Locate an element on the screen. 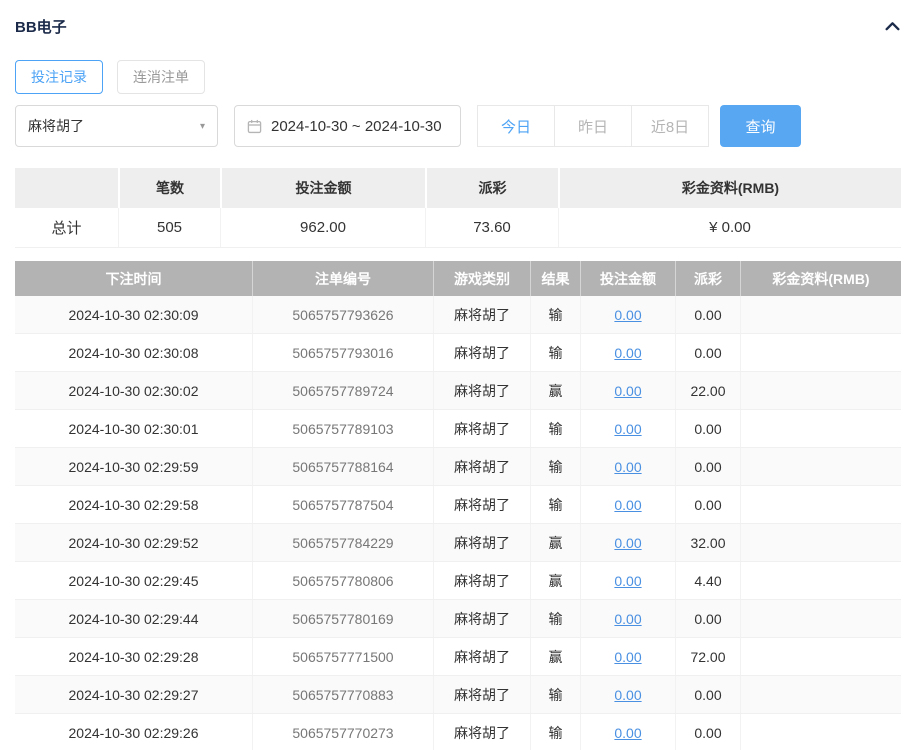 The width and height of the screenshot is (915, 750). summary-header-bet-amount: 投注金额 is located at coordinates (322, 188).